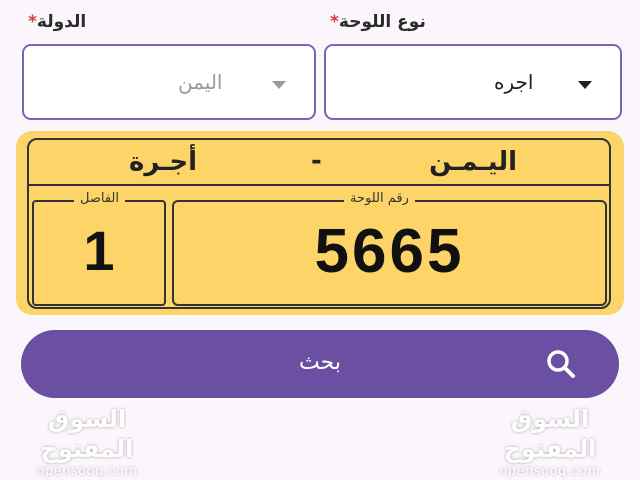 This screenshot has width=640, height=480. I want to click on search-button-label: بحث, so click(320, 362).